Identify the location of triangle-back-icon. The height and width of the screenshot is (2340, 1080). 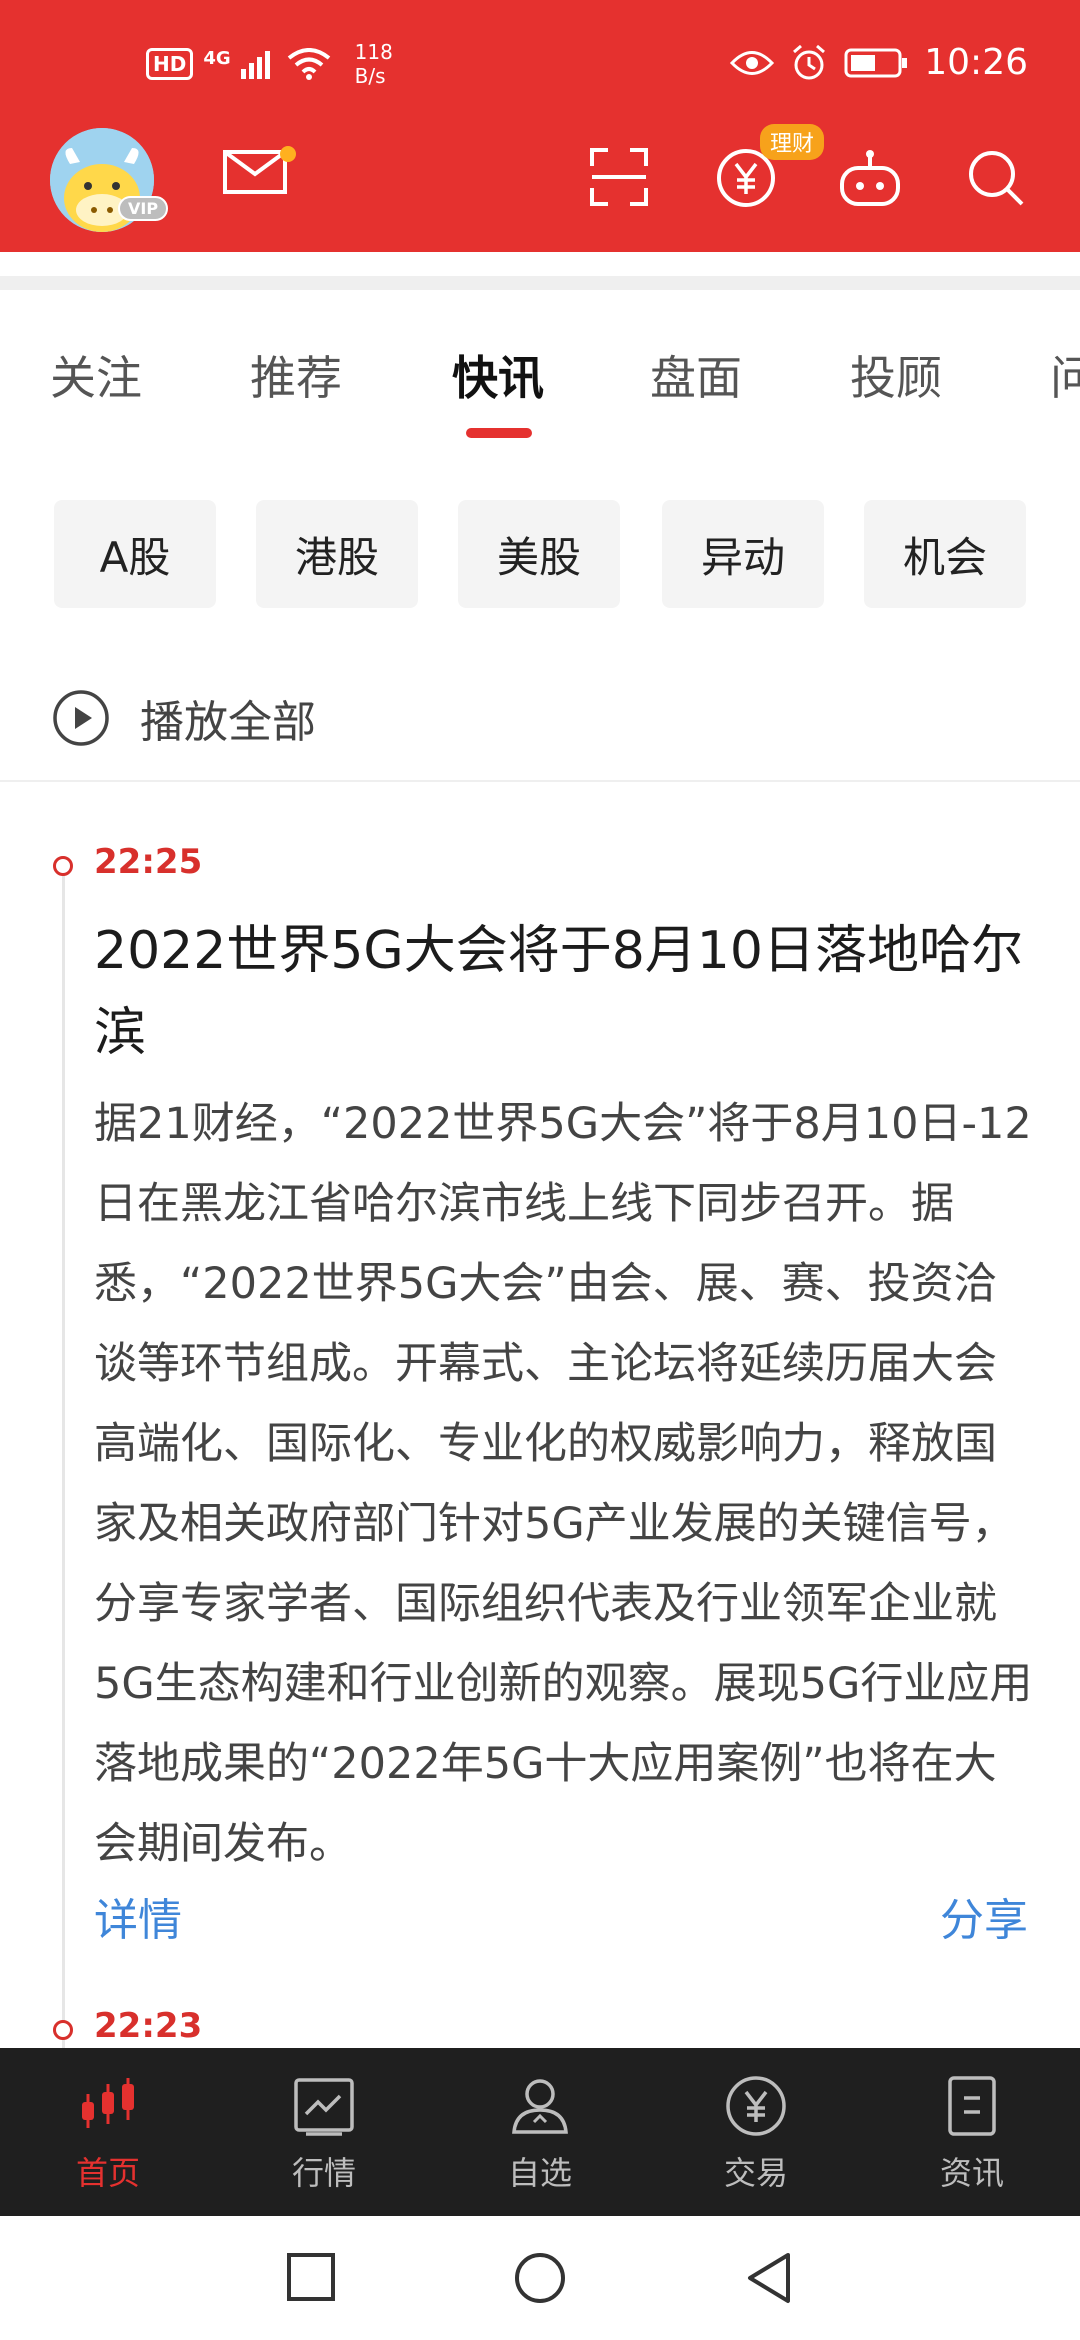
(769, 2278).